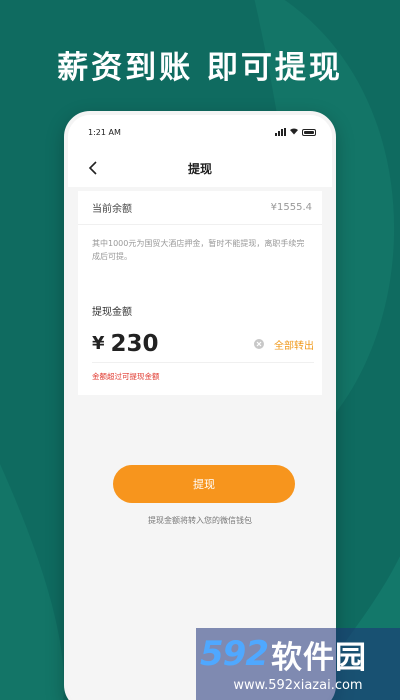  I want to click on withdraw-button: 提现, so click(204, 484).